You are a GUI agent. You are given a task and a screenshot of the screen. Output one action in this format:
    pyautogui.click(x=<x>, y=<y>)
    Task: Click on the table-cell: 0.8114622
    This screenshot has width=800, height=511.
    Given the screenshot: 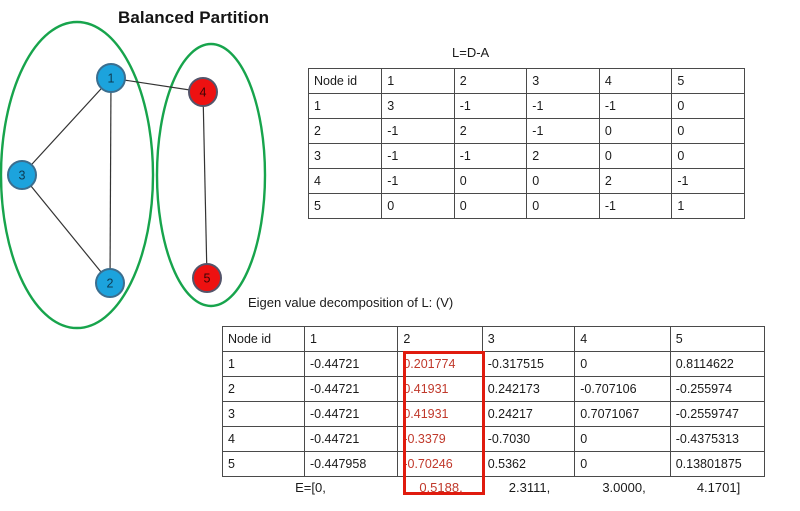 What is the action you would take?
    pyautogui.click(x=717, y=364)
    